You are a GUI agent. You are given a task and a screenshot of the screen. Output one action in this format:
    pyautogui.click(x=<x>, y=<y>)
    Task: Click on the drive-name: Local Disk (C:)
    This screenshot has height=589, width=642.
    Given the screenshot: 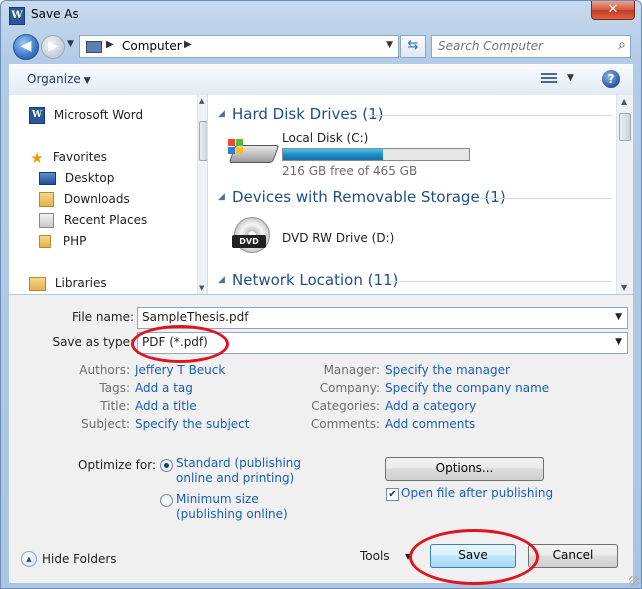 What is the action you would take?
    pyautogui.click(x=325, y=138)
    